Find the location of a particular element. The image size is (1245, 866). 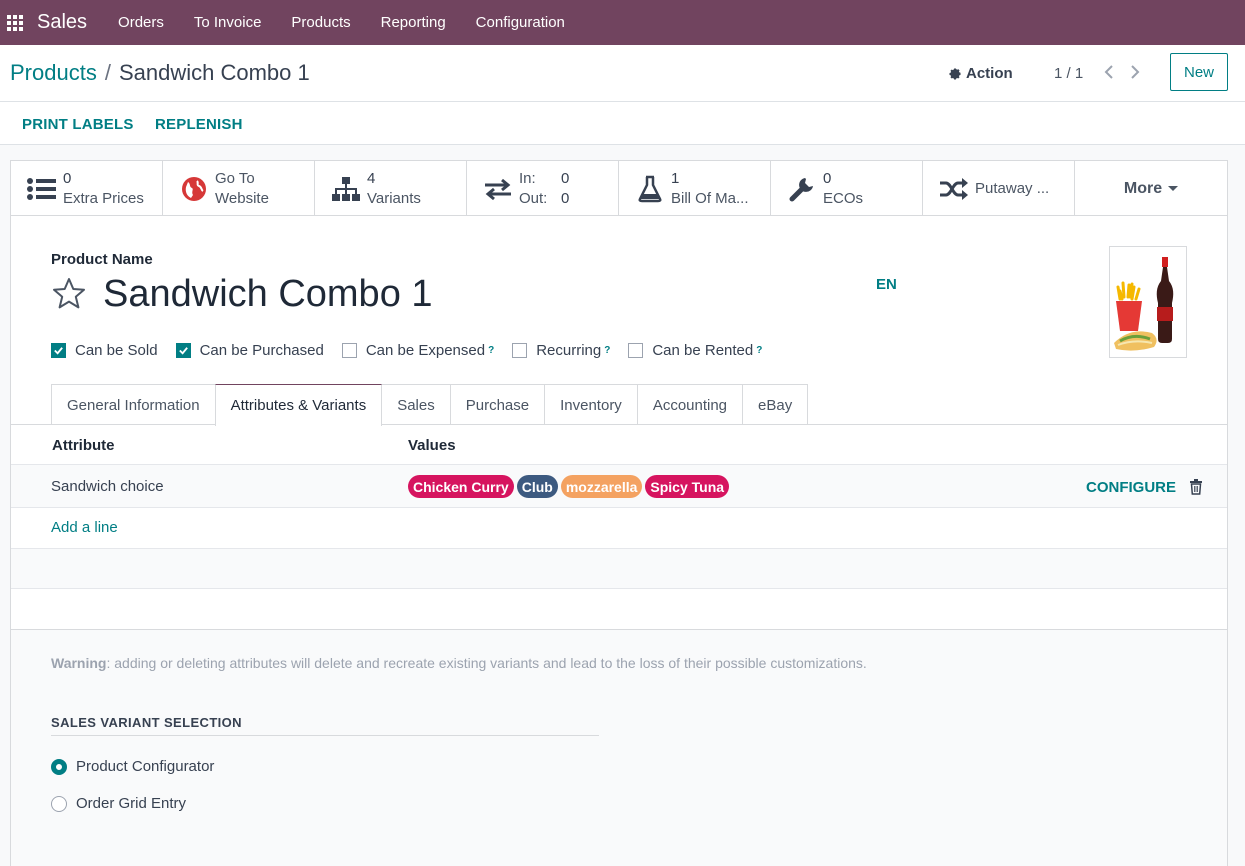

can-be-rented-label: Can be Rented is located at coordinates (703, 350).